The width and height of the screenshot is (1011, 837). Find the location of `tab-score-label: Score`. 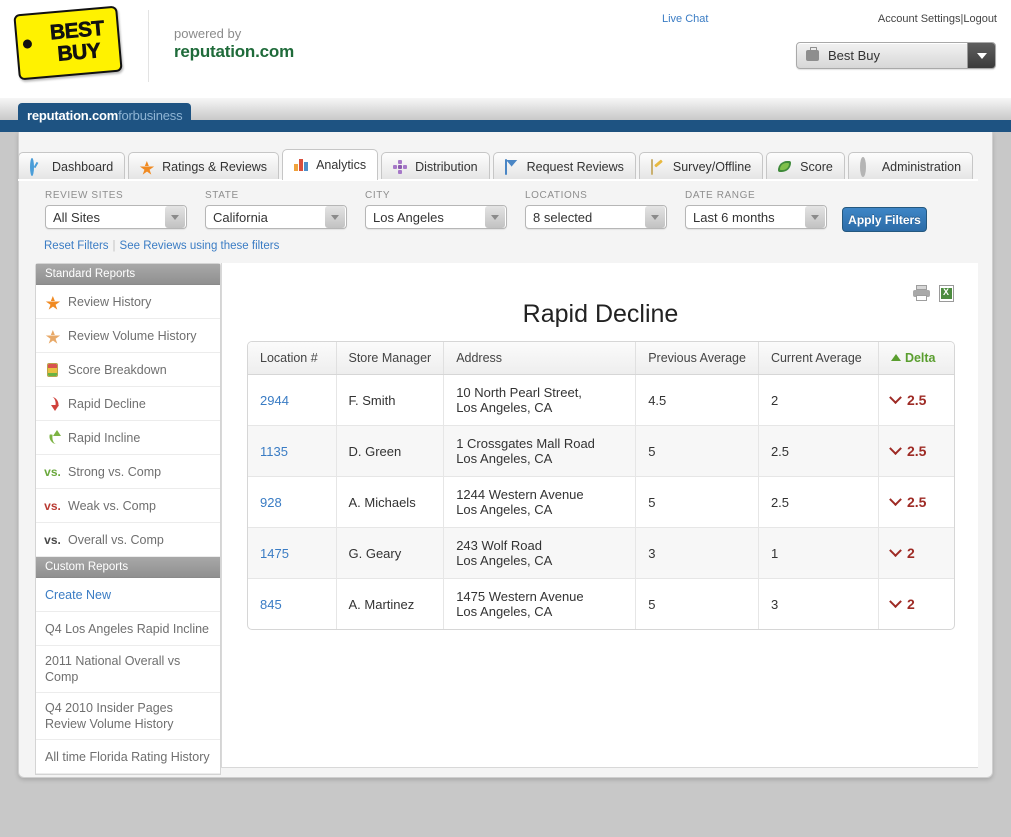

tab-score-label: Score is located at coordinates (816, 166).